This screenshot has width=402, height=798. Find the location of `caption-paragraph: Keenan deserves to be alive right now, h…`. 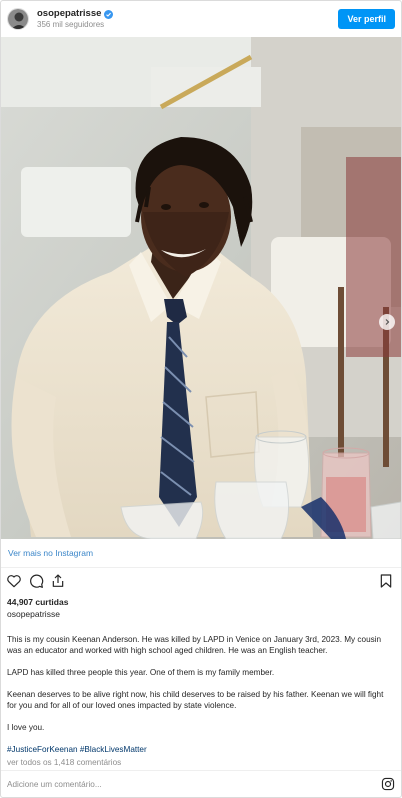

caption-paragraph: Keenan deserves to be alive right now, h… is located at coordinates (195, 700).